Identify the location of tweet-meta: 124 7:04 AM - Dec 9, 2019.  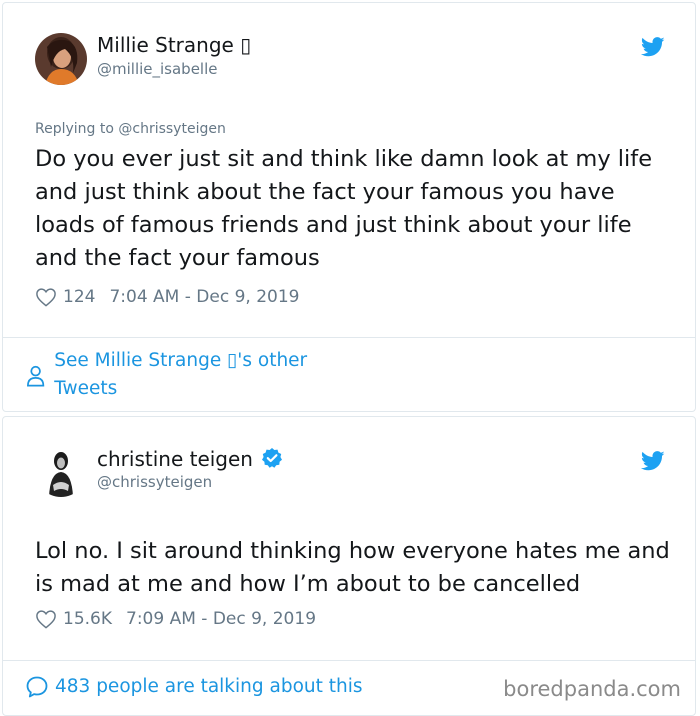
(167, 297).